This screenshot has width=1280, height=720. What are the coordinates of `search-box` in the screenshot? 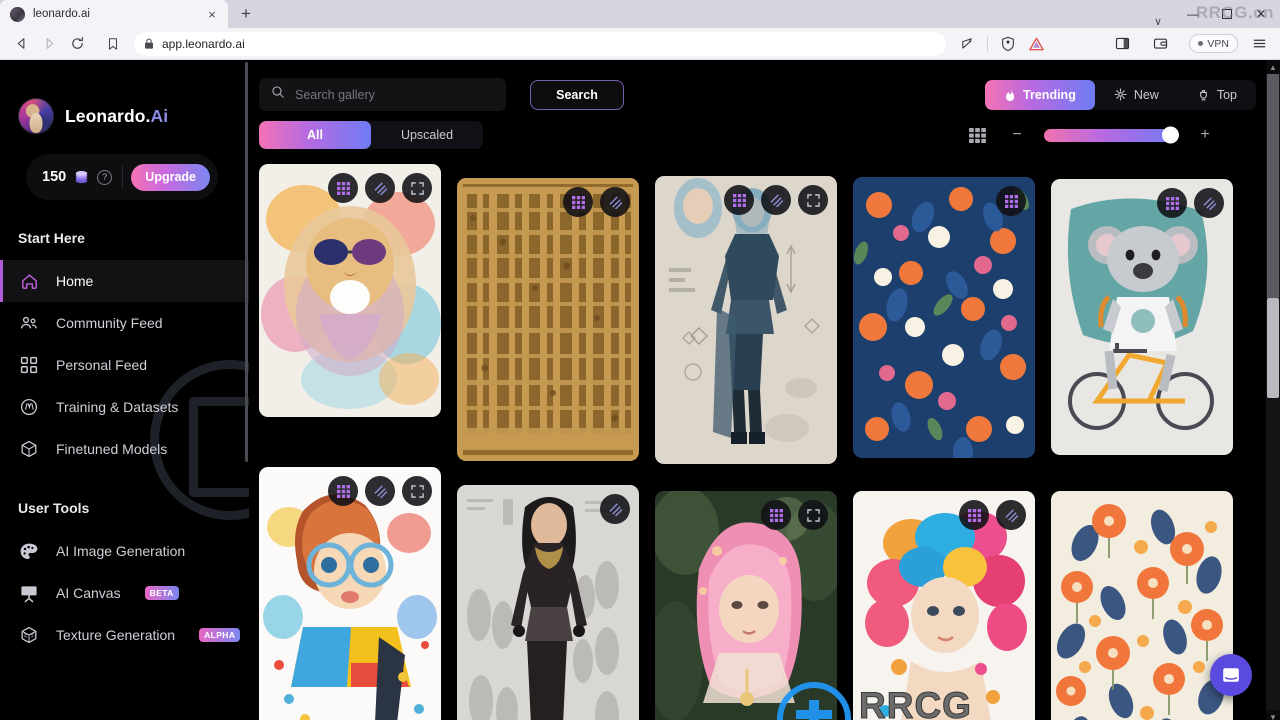 It's located at (382, 94).